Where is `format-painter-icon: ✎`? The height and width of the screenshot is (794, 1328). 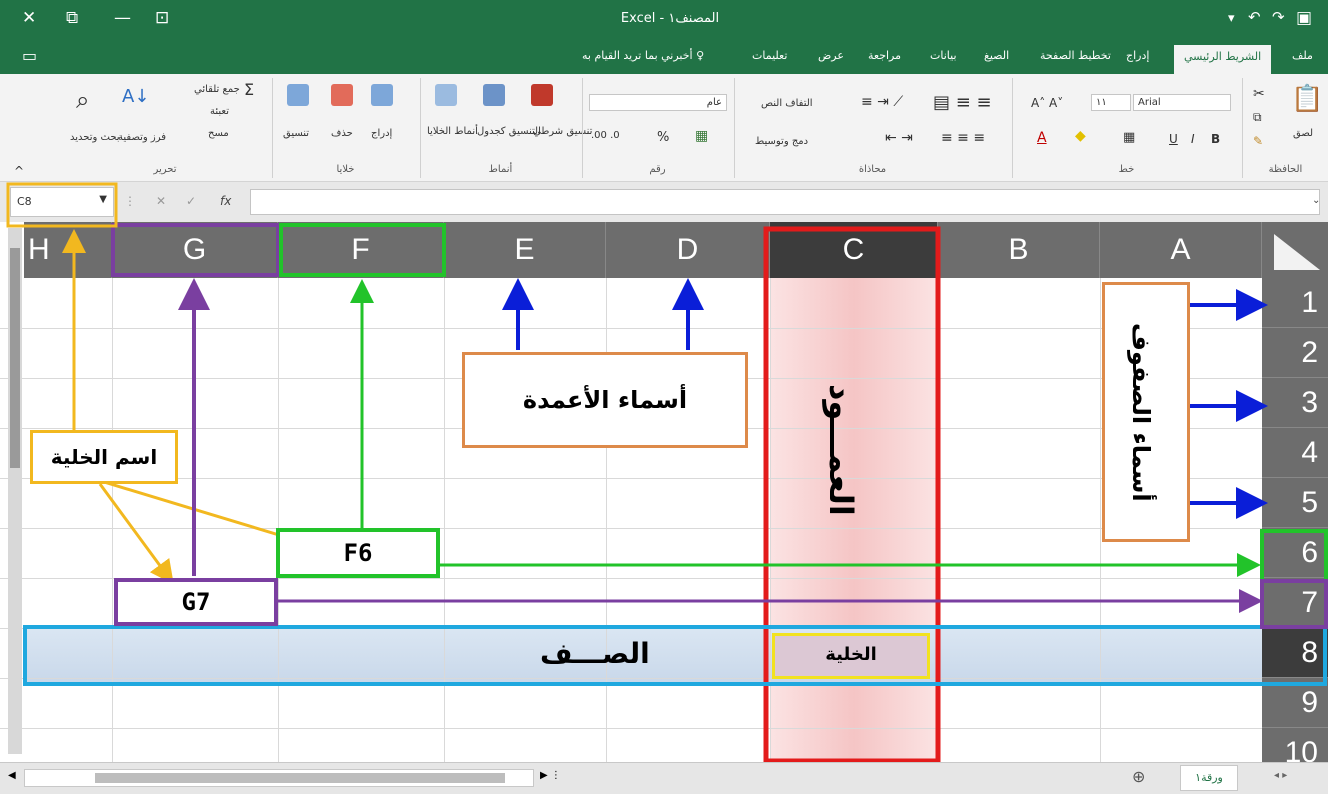
format-painter-icon: ✎ is located at coordinates (1258, 141).